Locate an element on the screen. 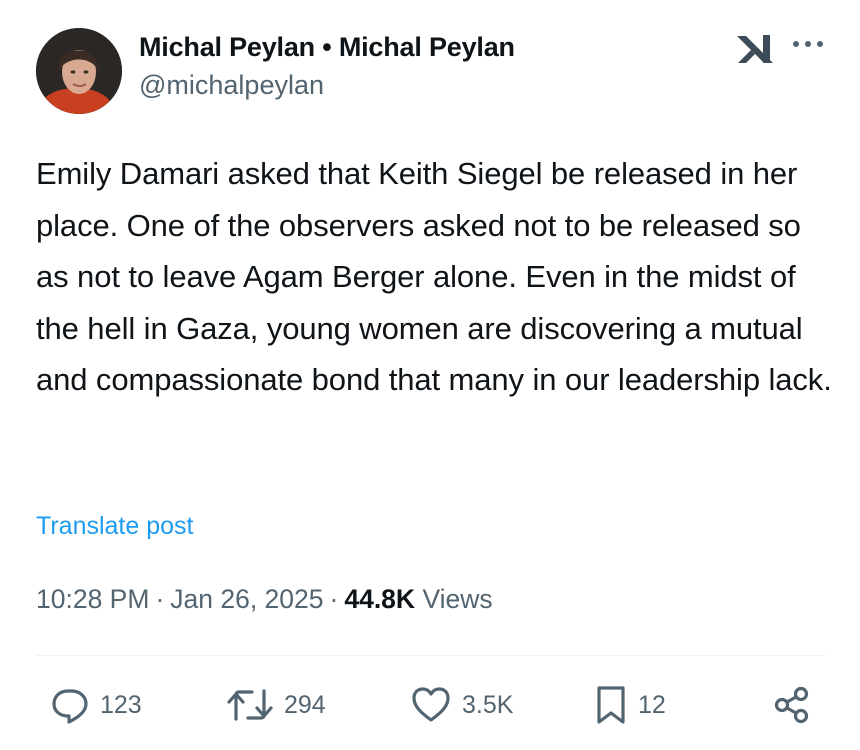  views-count: 44.8K is located at coordinates (379, 599).